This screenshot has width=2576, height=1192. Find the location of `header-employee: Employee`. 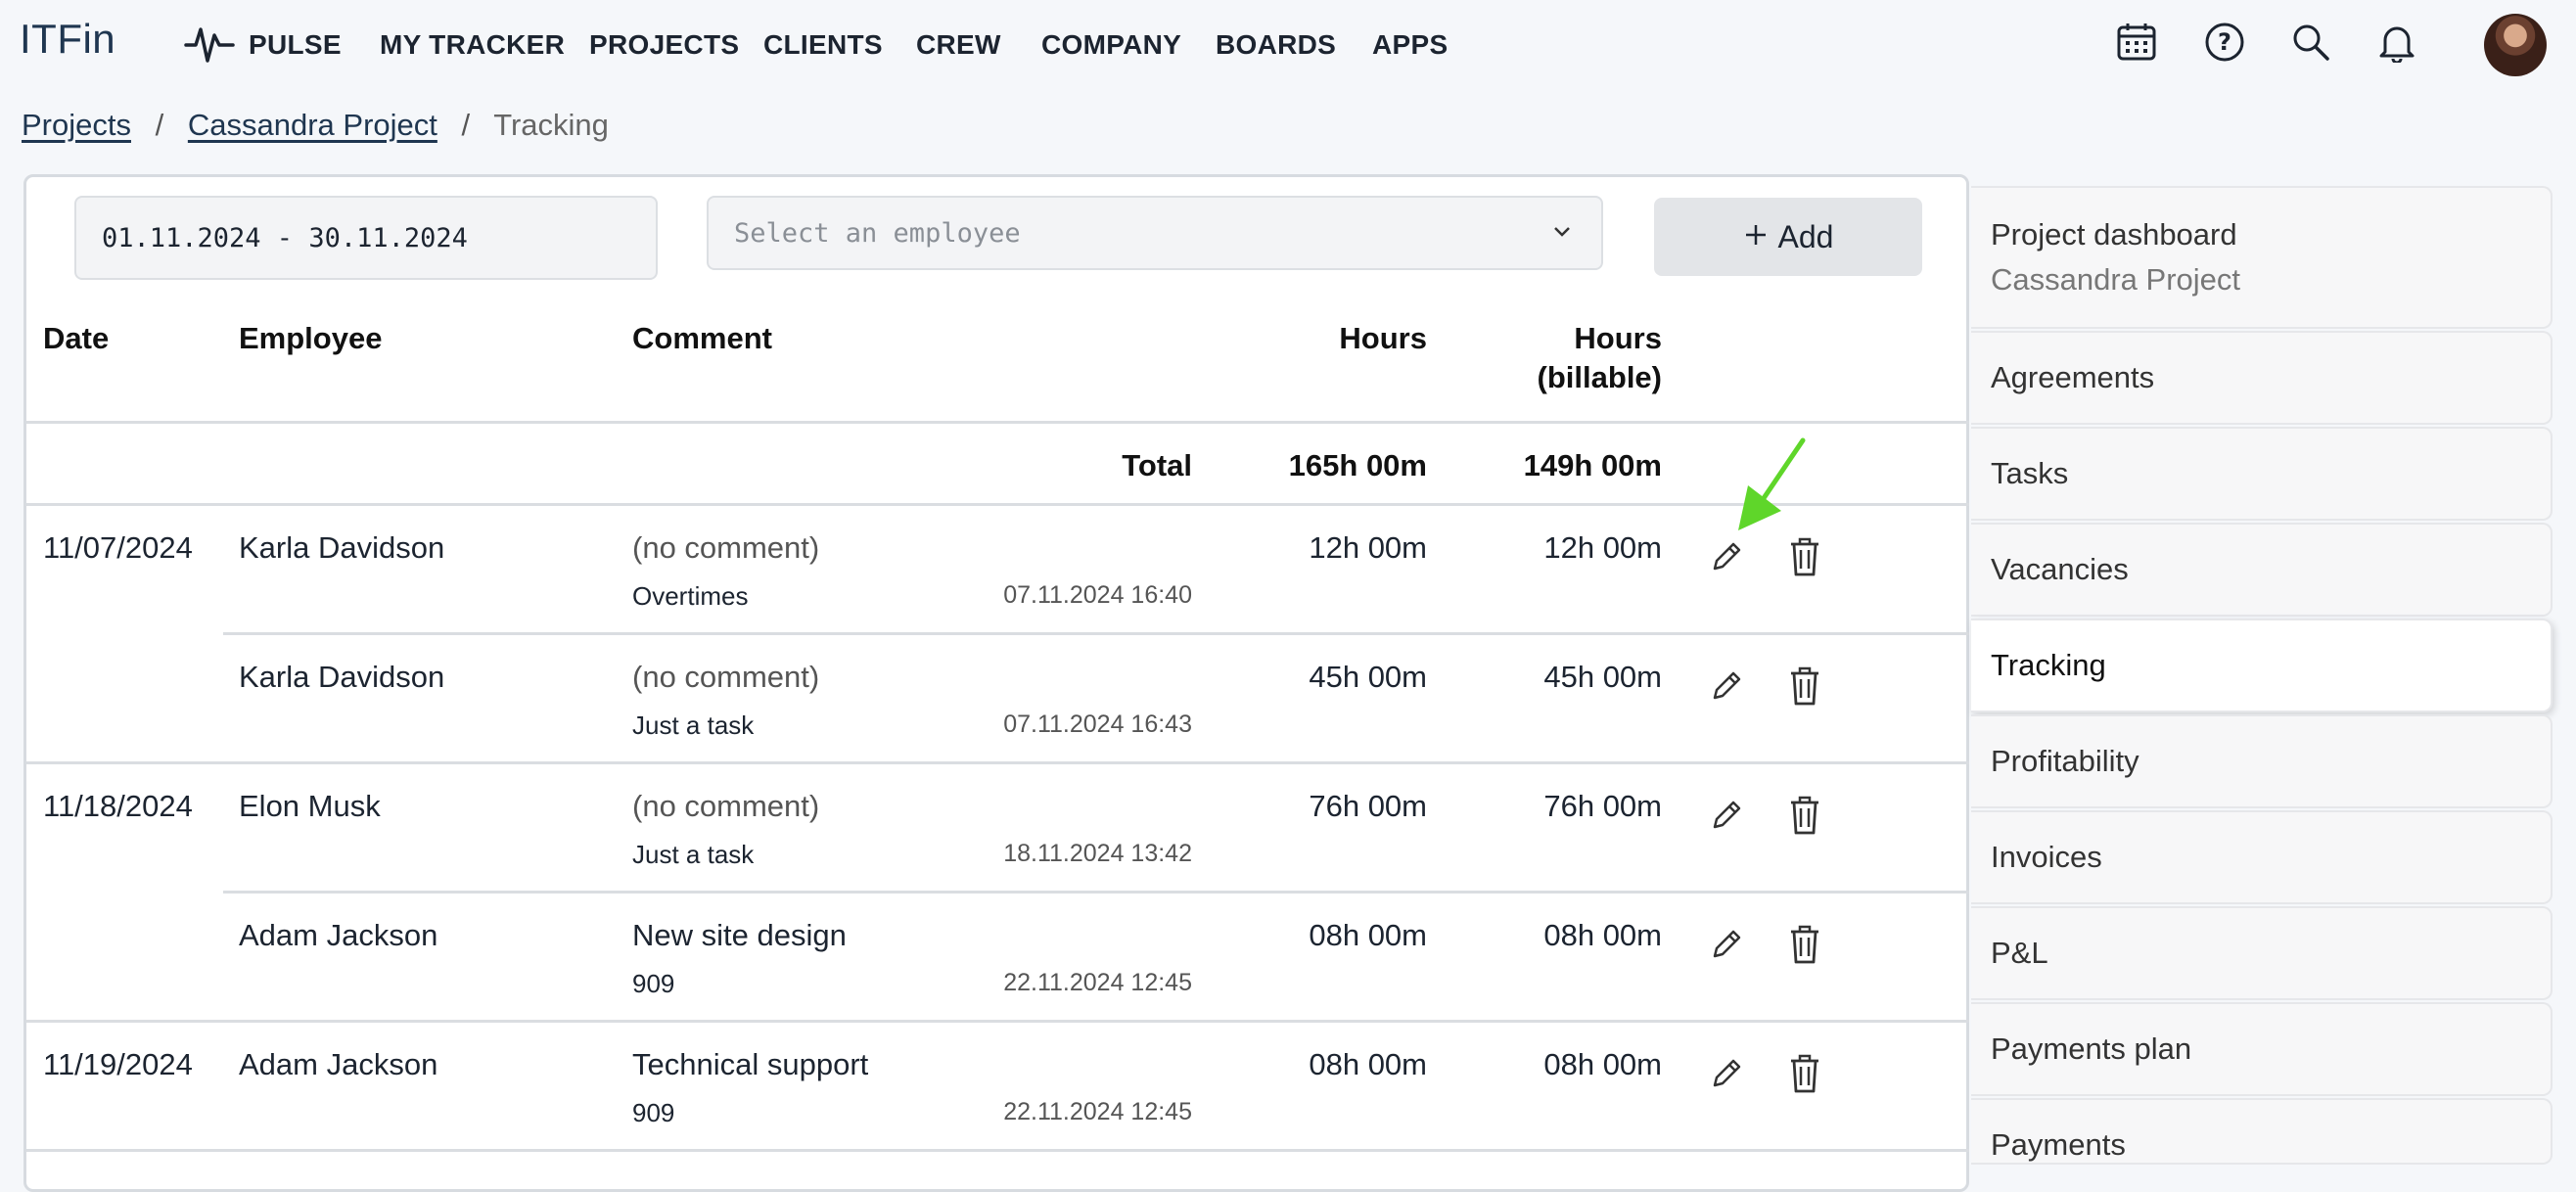

header-employee: Employee is located at coordinates (311, 338).